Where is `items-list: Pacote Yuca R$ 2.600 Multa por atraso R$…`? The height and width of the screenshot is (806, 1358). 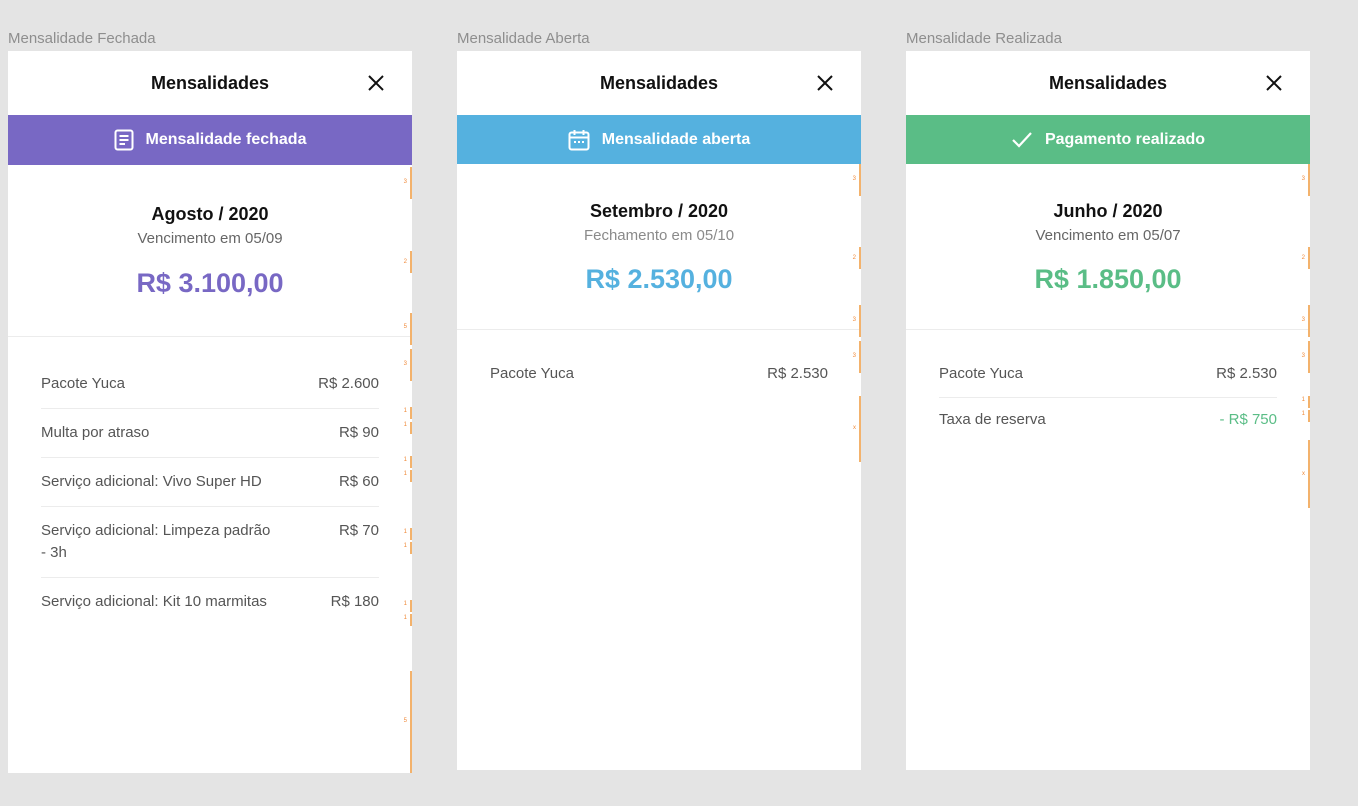
items-list: Pacote Yuca R$ 2.600 Multa por atraso R$… is located at coordinates (210, 481).